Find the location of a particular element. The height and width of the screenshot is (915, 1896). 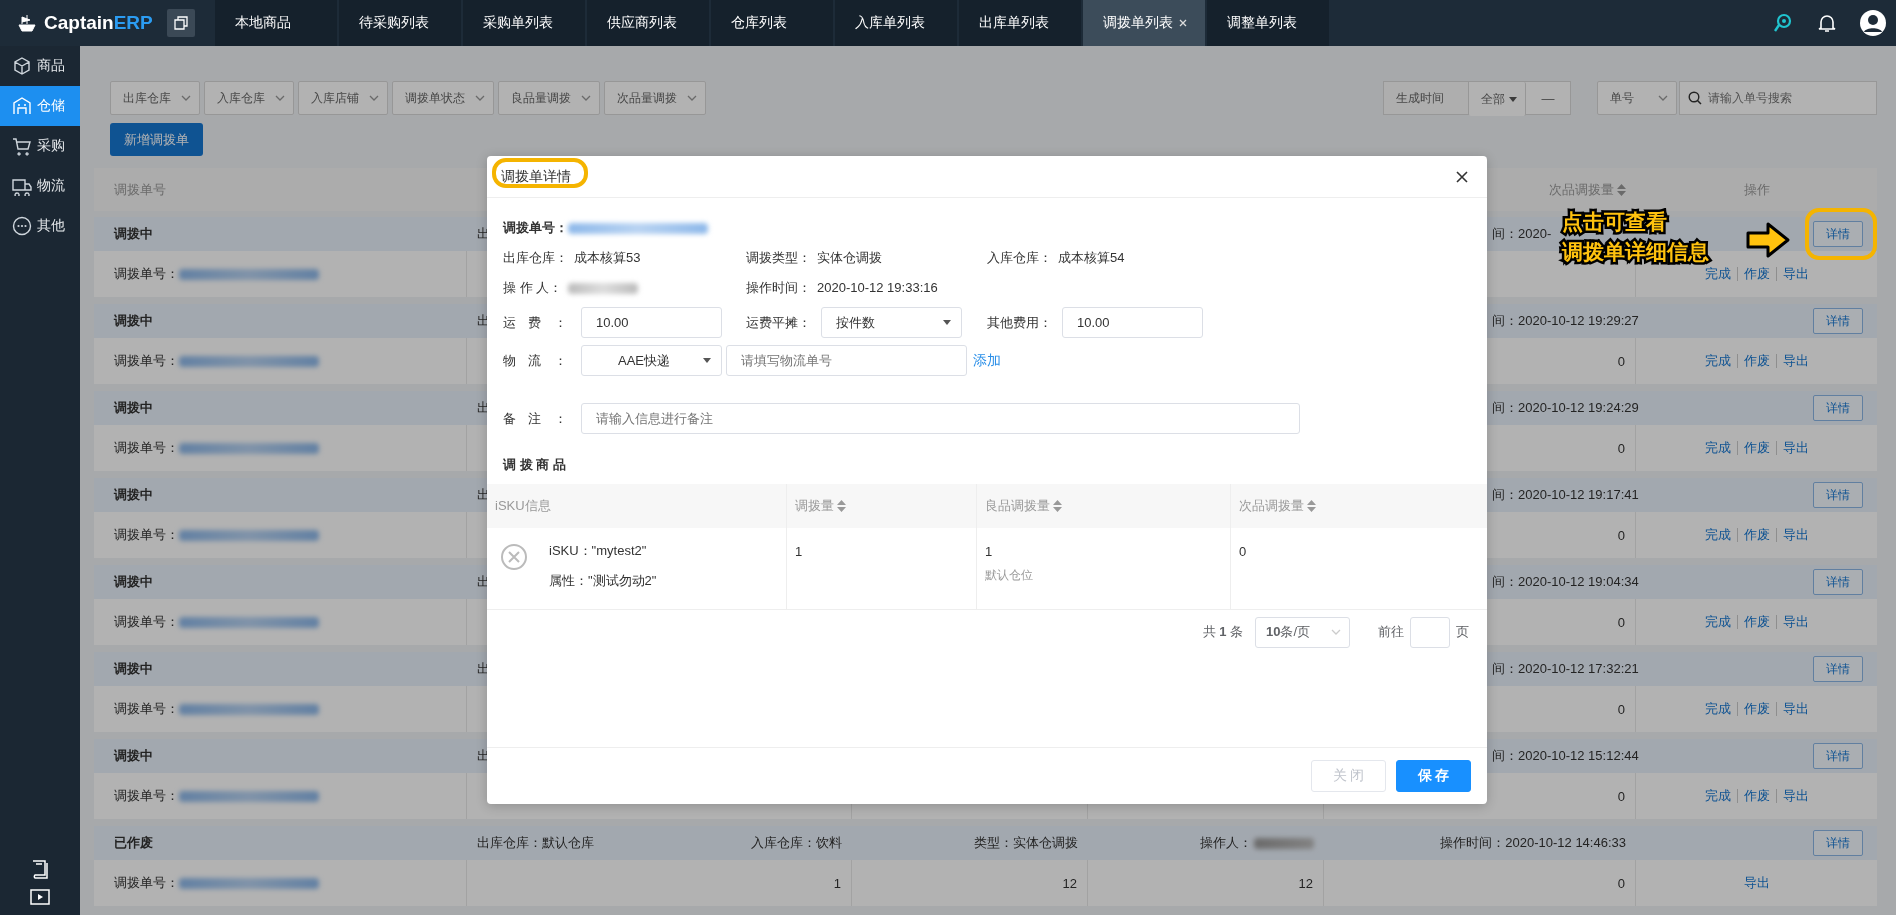

copy-icon is located at coordinates (180, 23).